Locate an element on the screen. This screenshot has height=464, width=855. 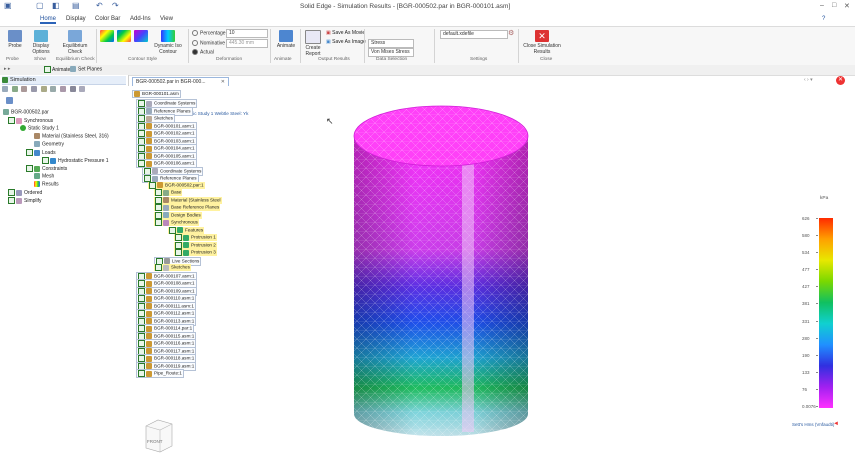
assembly-tree-label: BGR-000112.asm:1 is located at coordinates (174, 313).